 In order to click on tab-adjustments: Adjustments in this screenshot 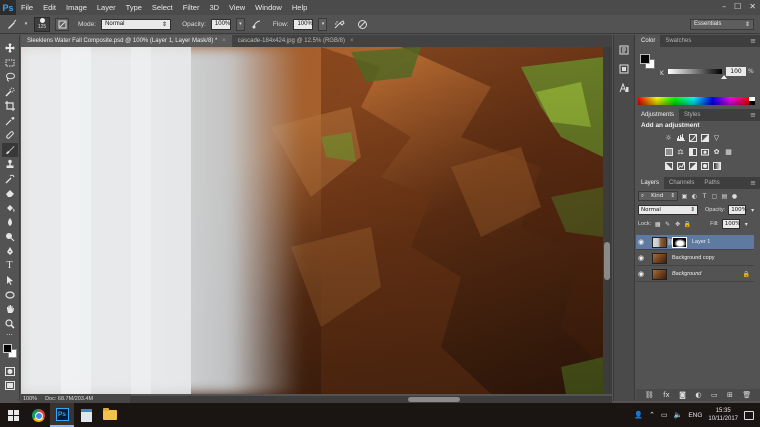, I will do `click(658, 115)`.